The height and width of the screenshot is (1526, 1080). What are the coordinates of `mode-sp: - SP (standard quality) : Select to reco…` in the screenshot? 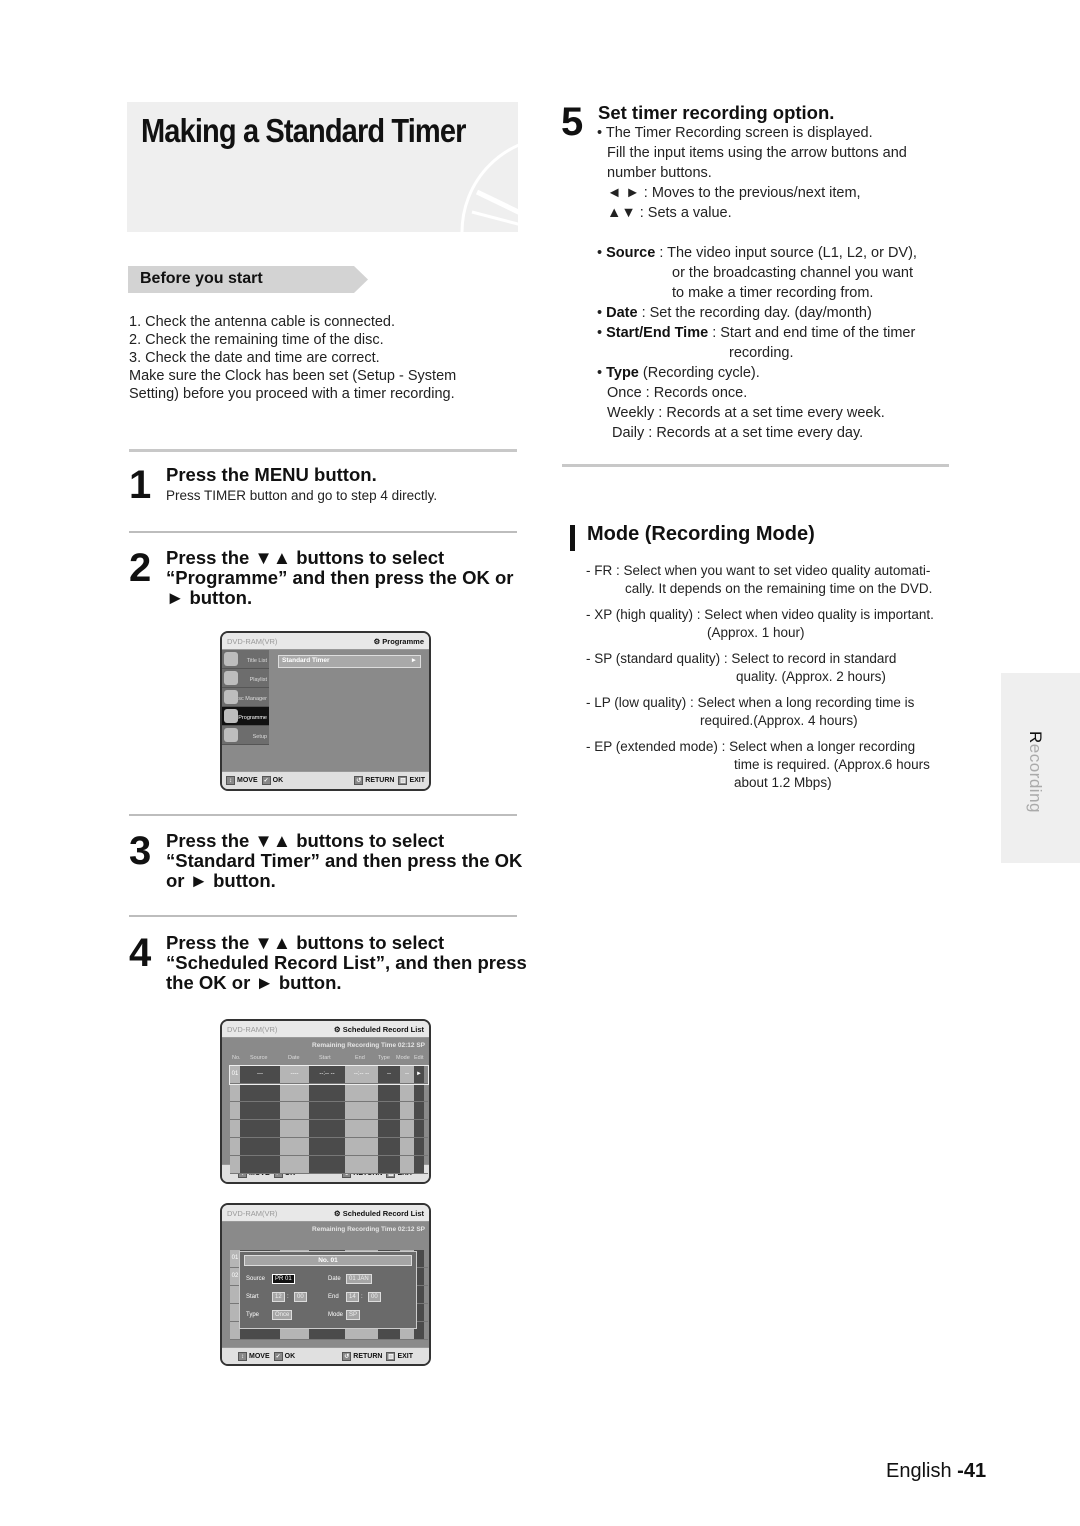 It's located at (741, 667).